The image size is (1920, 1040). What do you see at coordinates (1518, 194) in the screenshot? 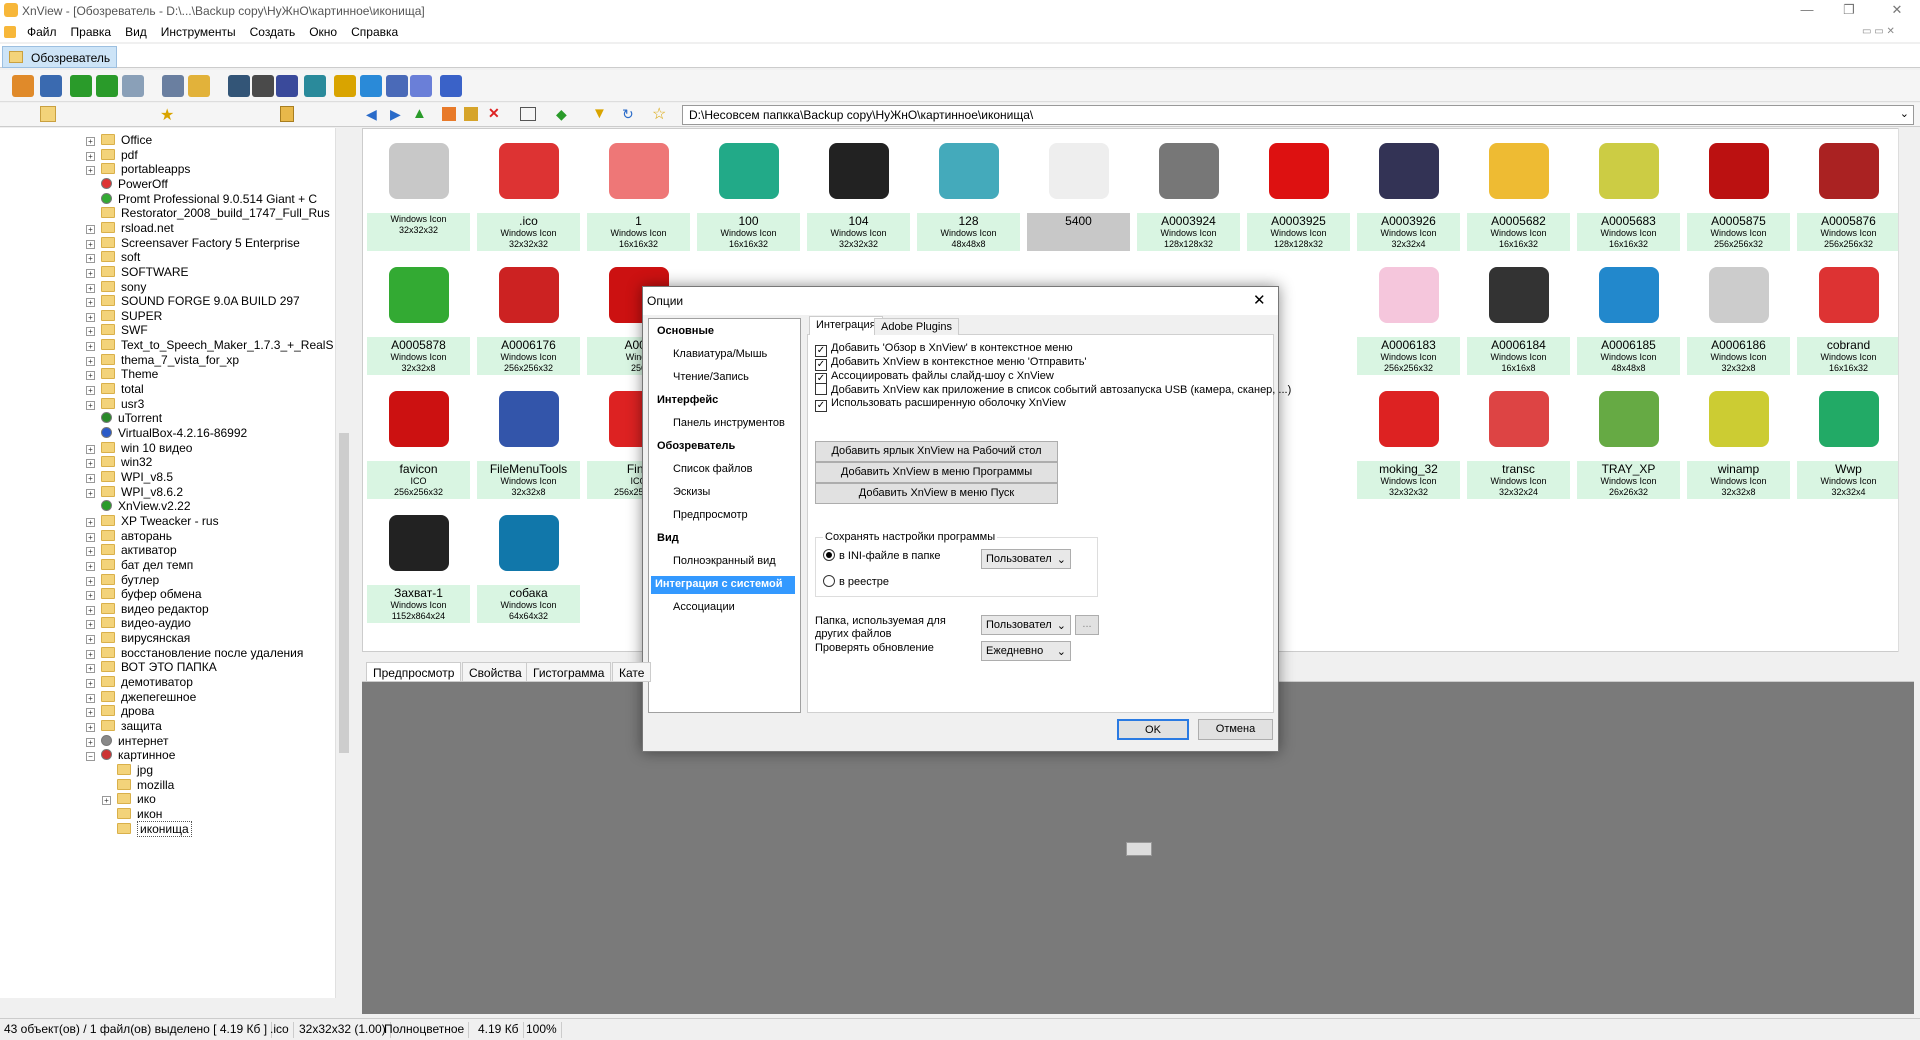
I see `thumbnail: A0005682 Windows Icon 16x16x32` at bounding box center [1518, 194].